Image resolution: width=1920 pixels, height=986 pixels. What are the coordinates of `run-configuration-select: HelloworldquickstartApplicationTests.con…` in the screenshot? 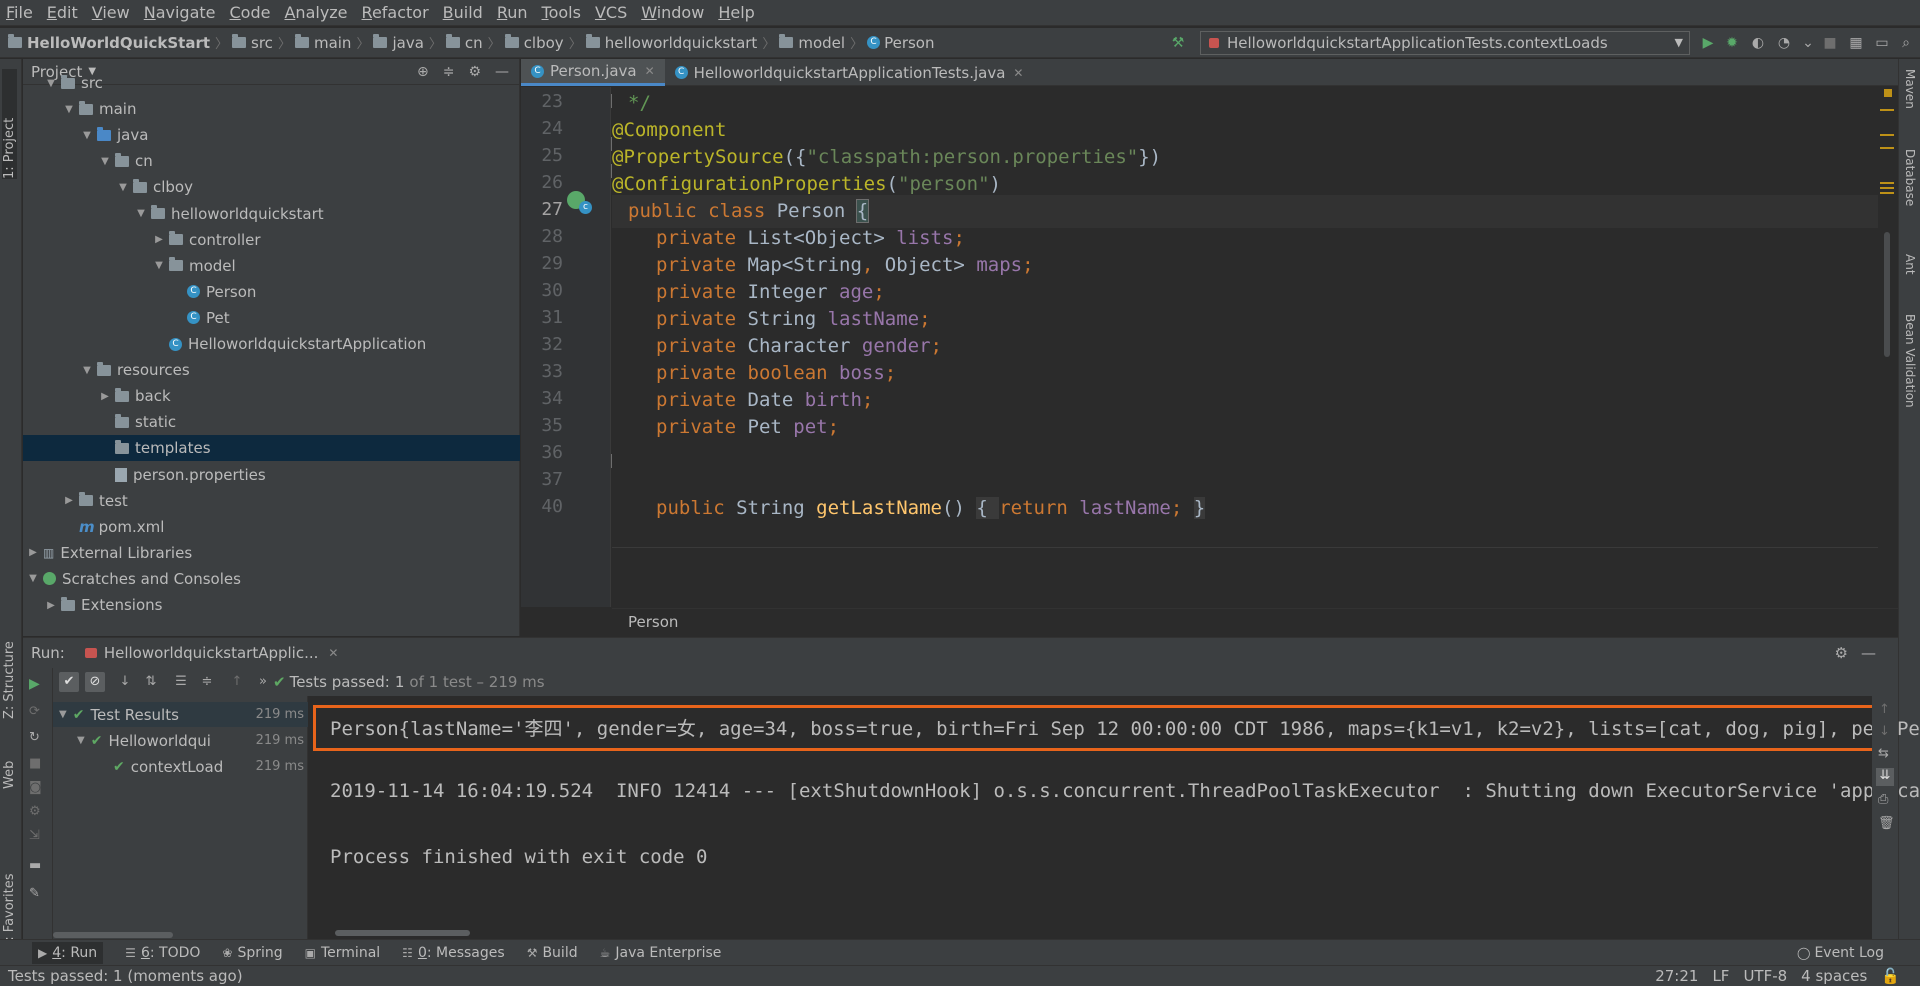 It's located at (1445, 43).